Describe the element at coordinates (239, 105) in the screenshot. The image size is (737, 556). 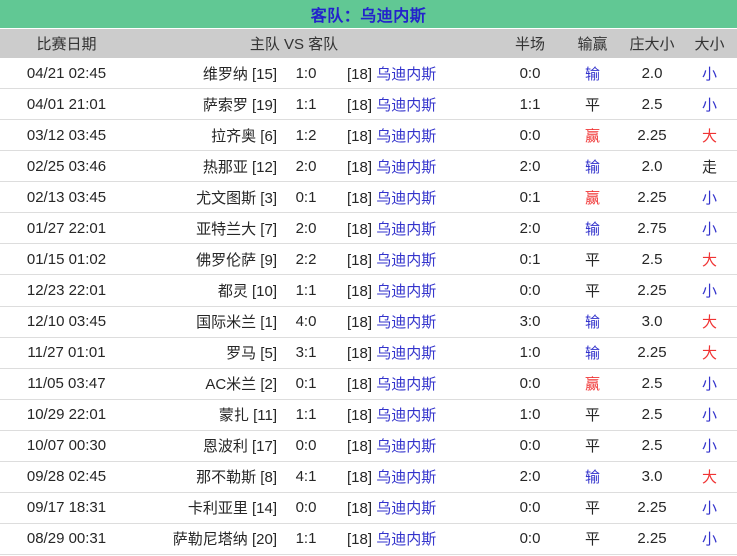
I see `home-team: 萨索罗 [19]` at that location.